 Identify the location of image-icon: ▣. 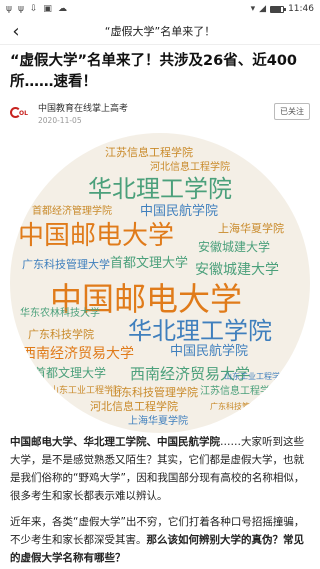
(47, 9).